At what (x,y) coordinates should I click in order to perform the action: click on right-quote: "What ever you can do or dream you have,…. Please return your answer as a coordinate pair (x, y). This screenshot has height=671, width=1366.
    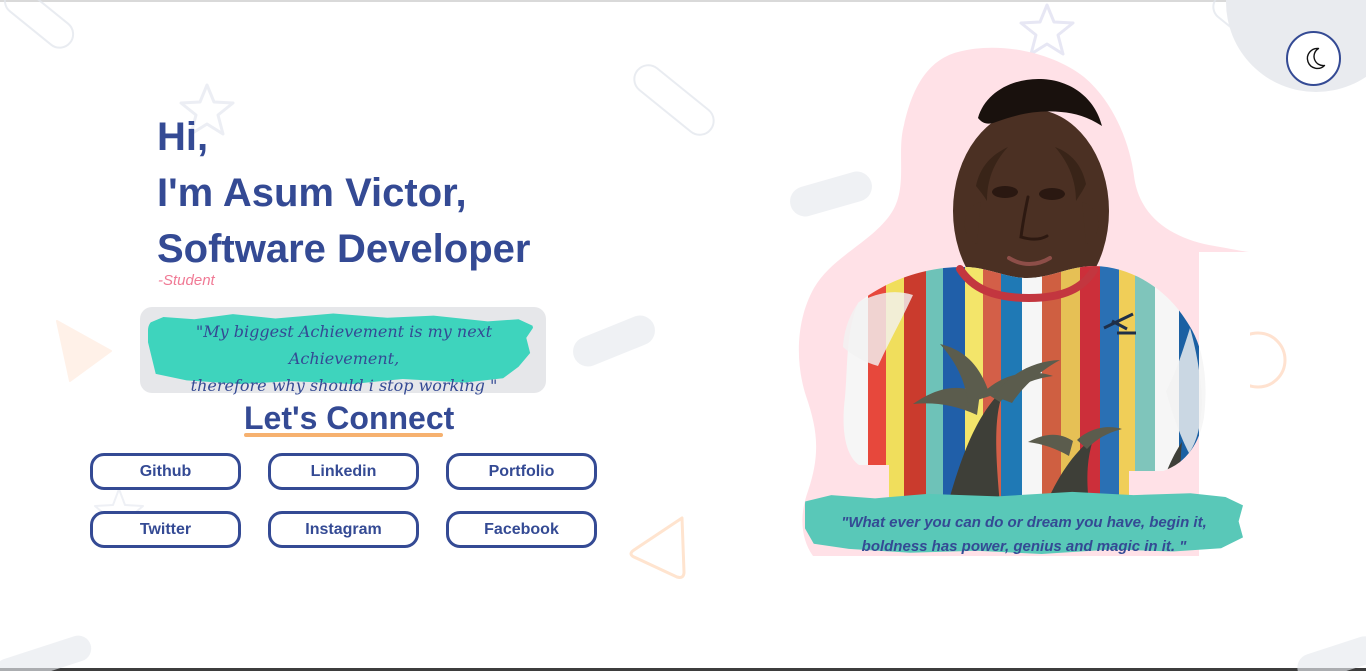
    Looking at the image, I should click on (1024, 535).